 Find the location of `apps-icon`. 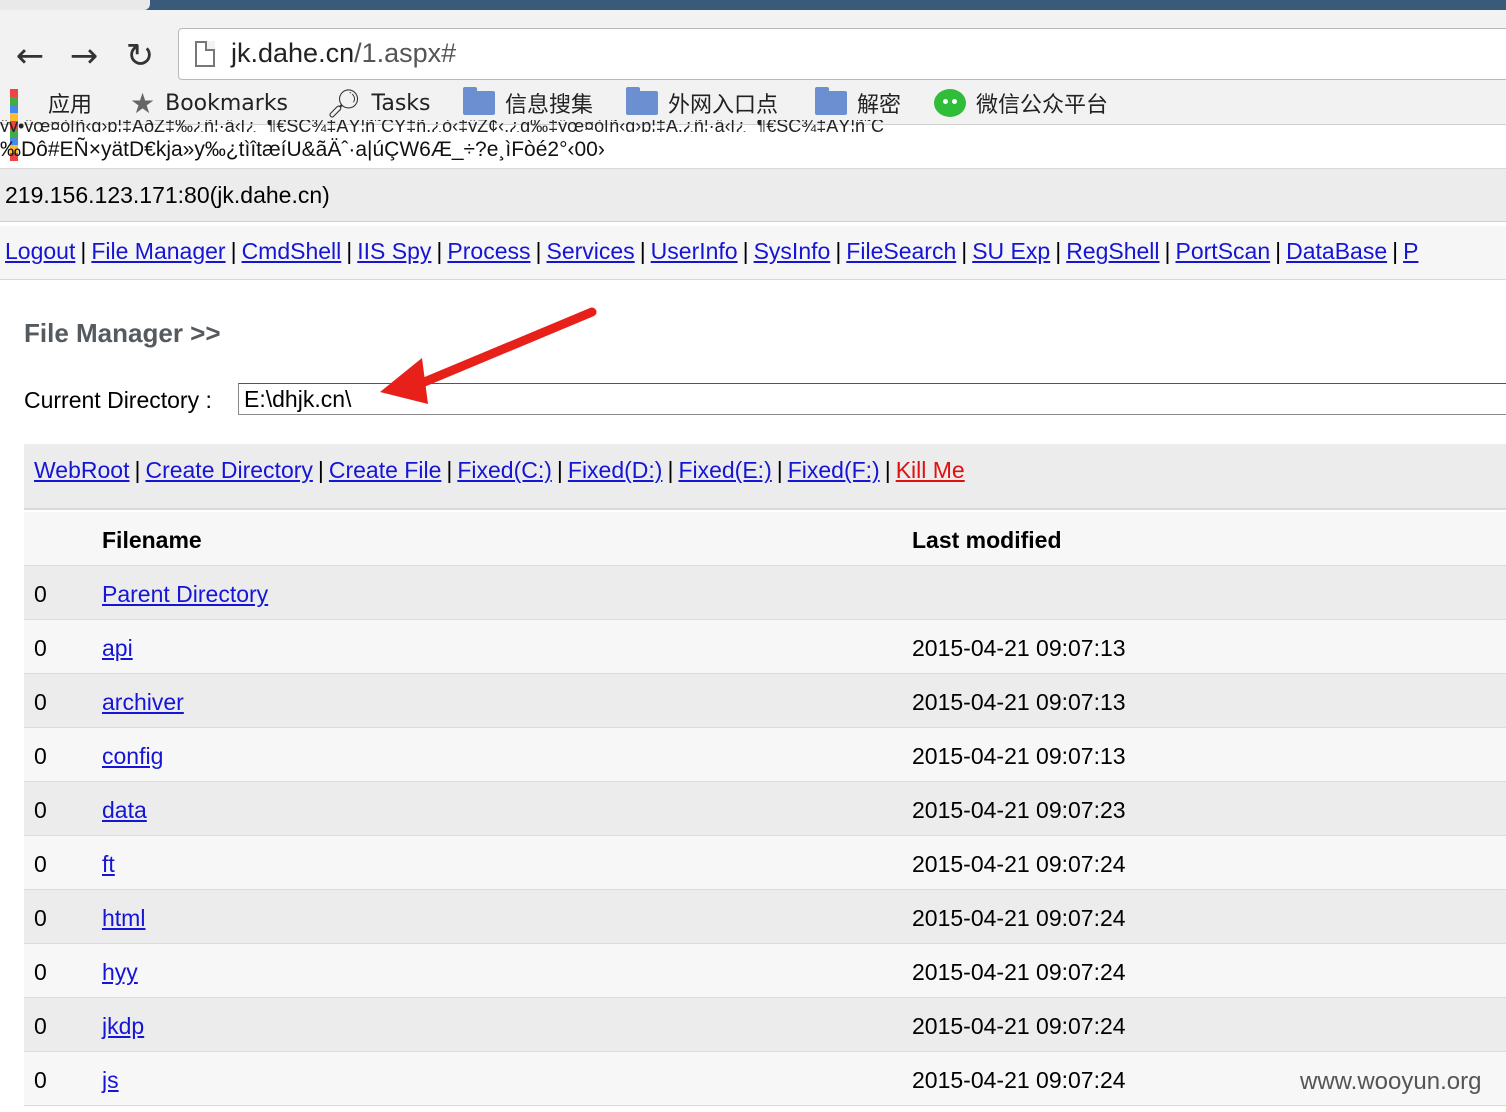

apps-icon is located at coordinates (24, 125).